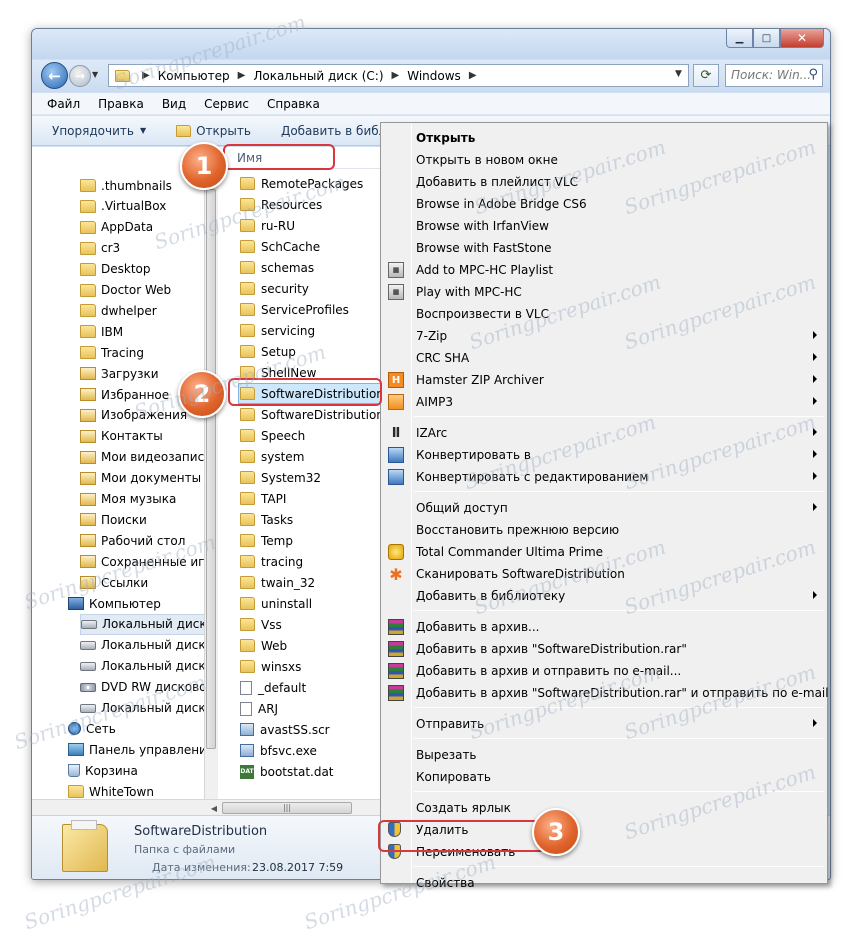 This screenshot has height=934, width=863. What do you see at coordinates (194, 76) in the screenshot?
I see `breadcrumb-computer: Компьютер` at bounding box center [194, 76].